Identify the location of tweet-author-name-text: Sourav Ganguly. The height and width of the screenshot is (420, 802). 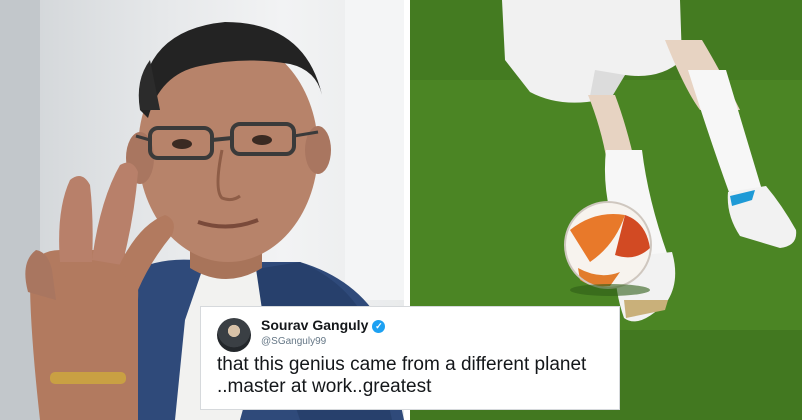
(314, 325).